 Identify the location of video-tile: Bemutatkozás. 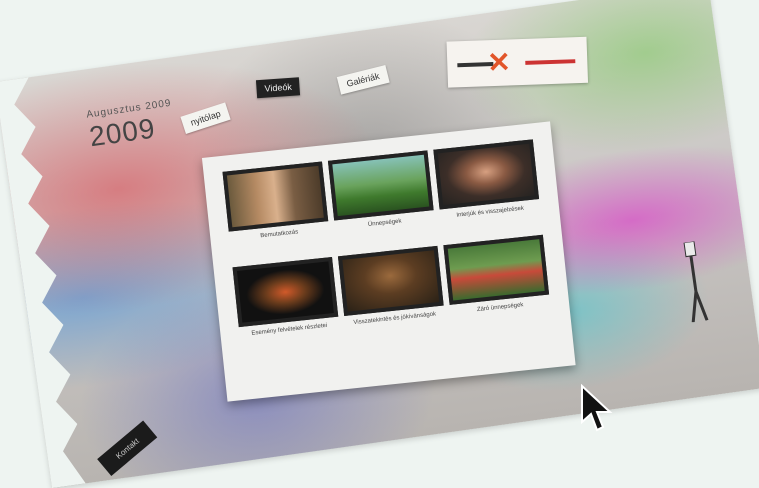
(275, 206).